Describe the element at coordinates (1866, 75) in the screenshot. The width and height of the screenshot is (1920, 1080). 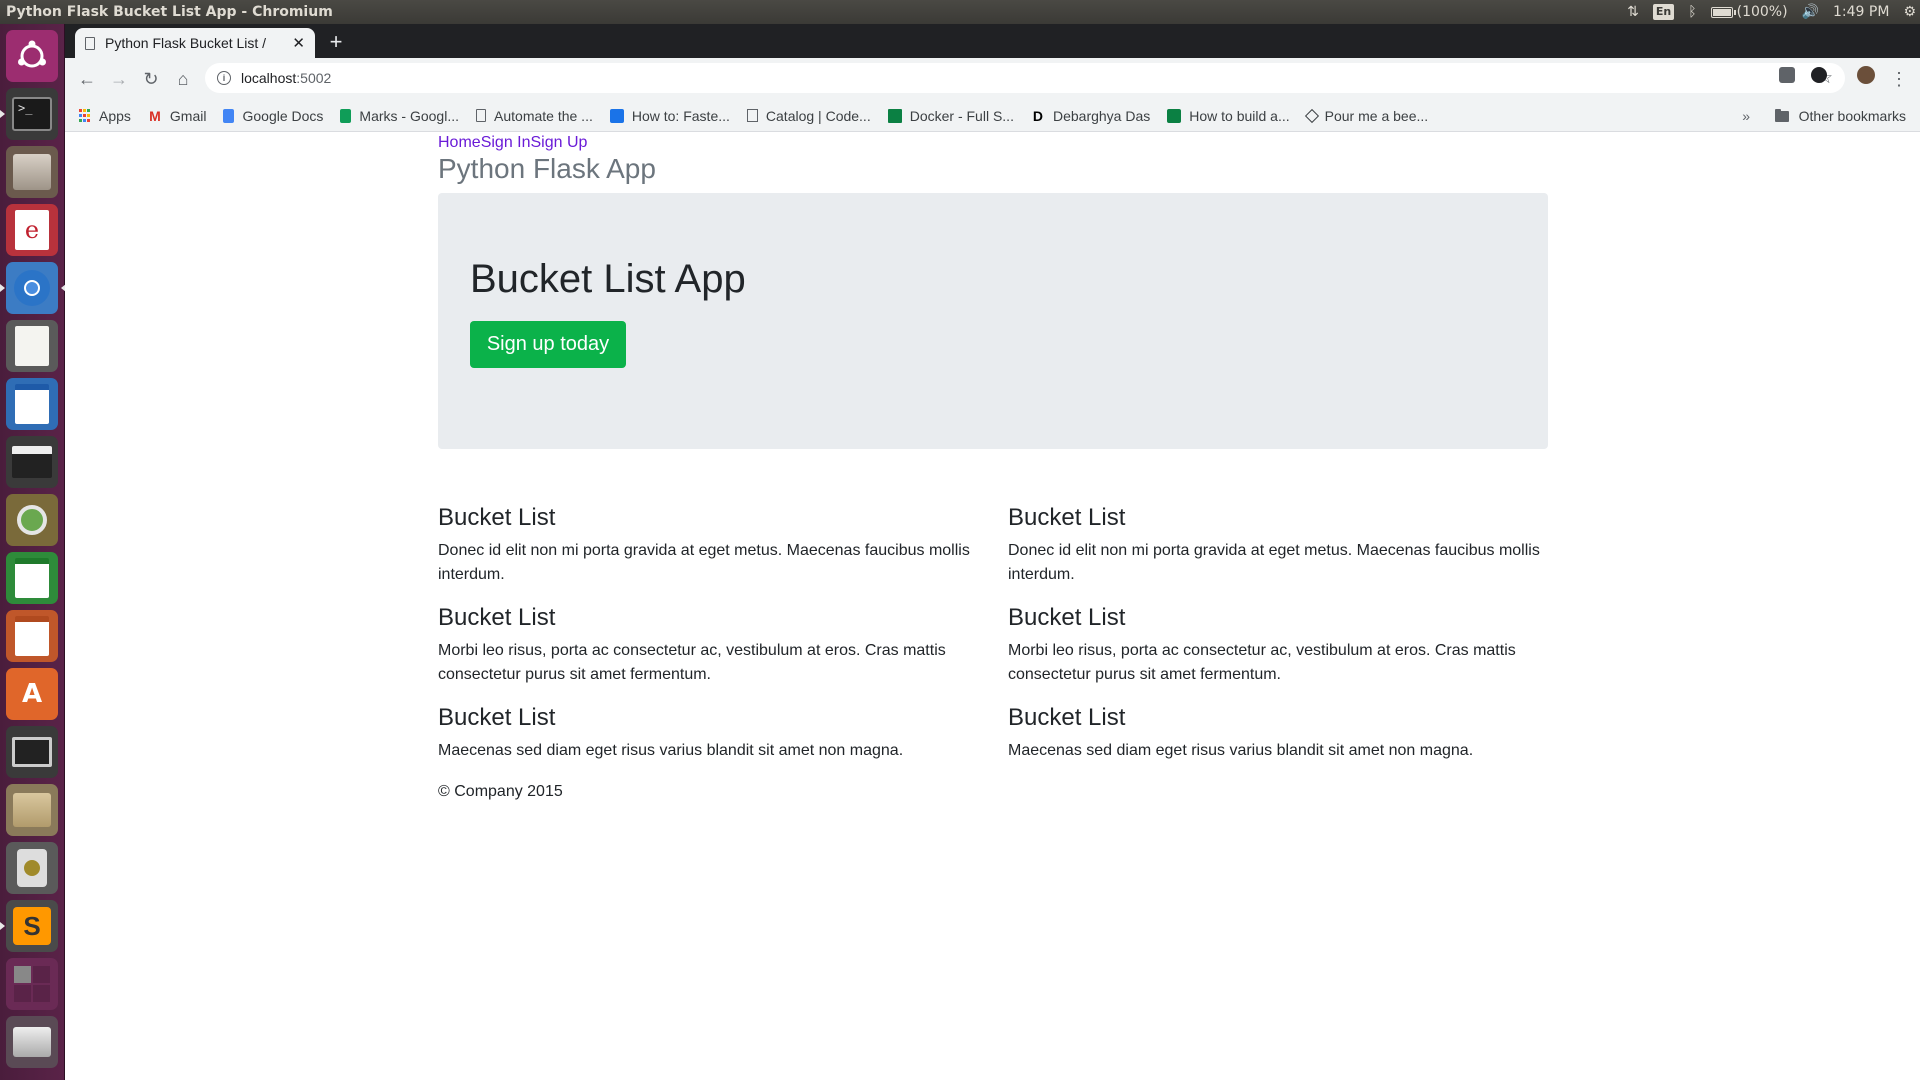
I see `profile-avatar` at that location.